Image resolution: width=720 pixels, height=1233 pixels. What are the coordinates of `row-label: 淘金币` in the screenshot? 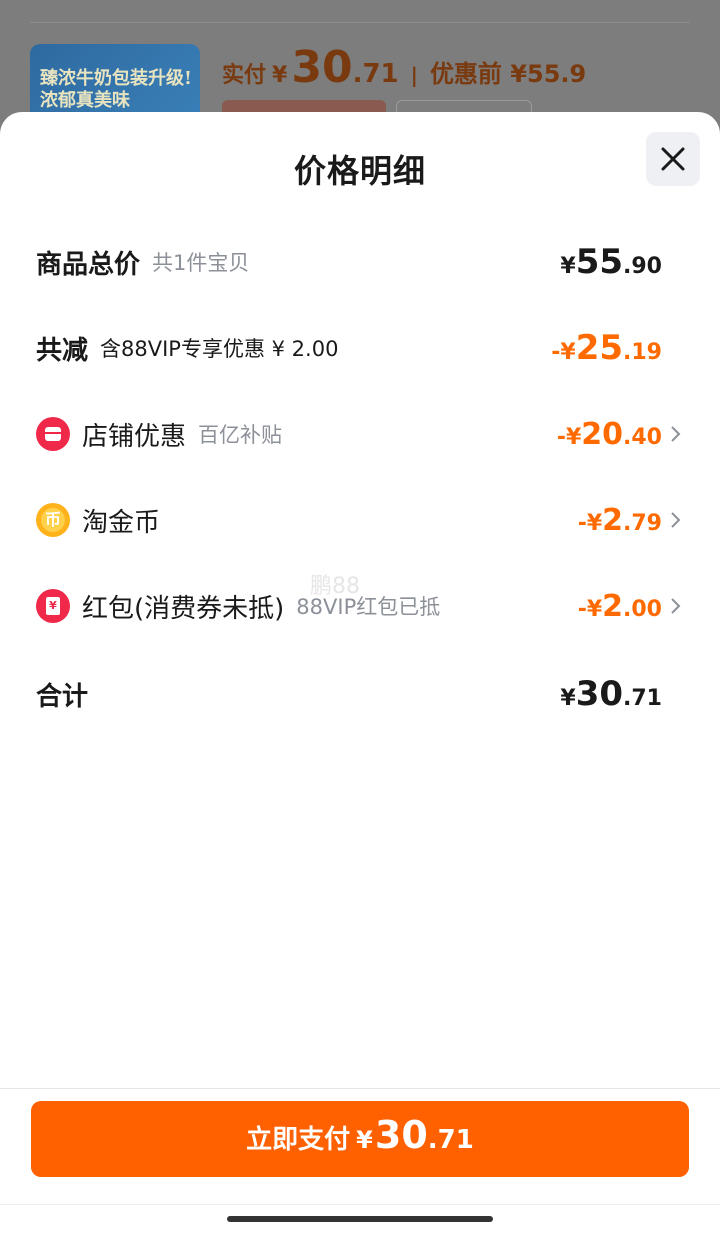 It's located at (121, 522).